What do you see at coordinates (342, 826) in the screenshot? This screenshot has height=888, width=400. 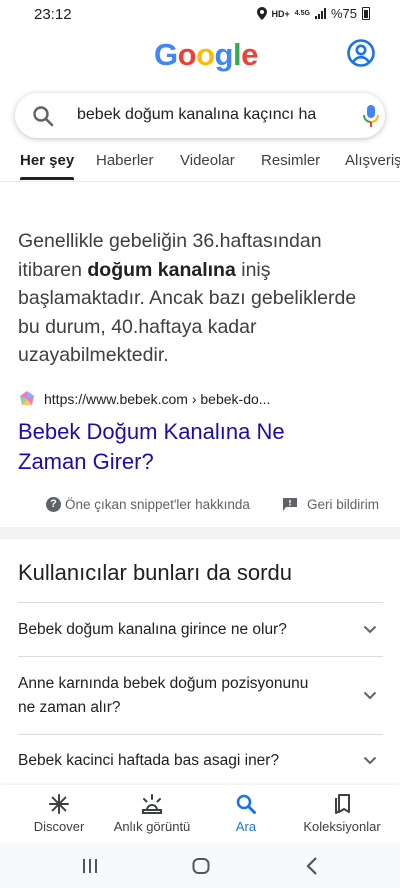 I see `nav-collections-label: Koleksiyonlar` at bounding box center [342, 826].